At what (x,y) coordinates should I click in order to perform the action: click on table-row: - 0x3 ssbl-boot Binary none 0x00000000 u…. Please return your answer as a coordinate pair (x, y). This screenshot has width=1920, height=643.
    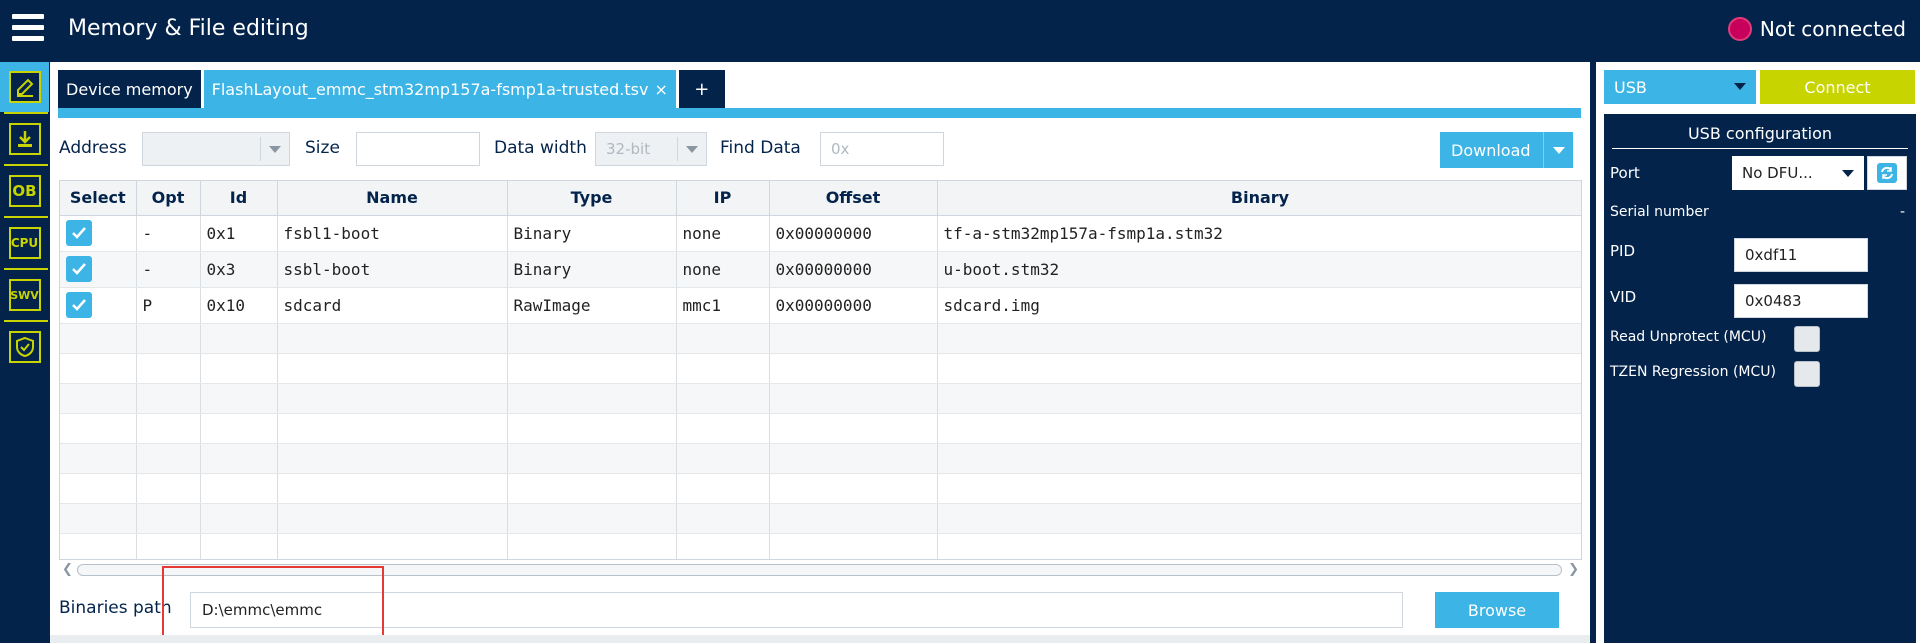
    Looking at the image, I should click on (820, 269).